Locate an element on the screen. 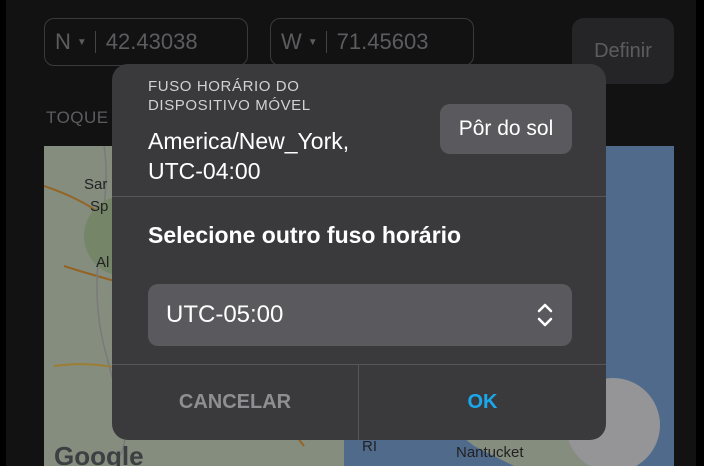 The image size is (704, 466). timezone-select-value: UTC-05:00 is located at coordinates (225, 314).